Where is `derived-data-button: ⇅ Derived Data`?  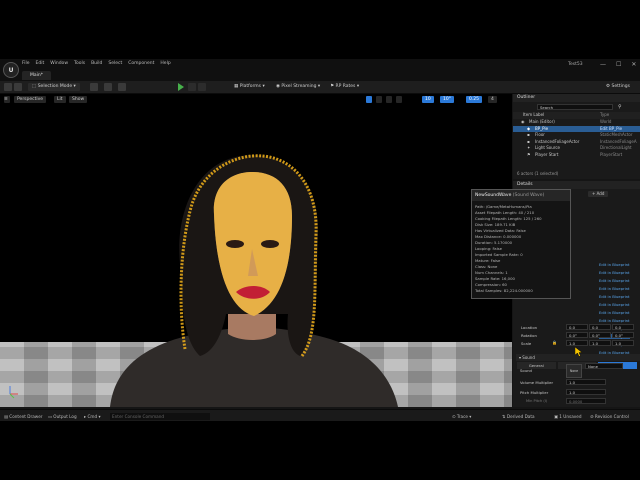
derived-data-button: ⇅ Derived Data is located at coordinates (518, 416).